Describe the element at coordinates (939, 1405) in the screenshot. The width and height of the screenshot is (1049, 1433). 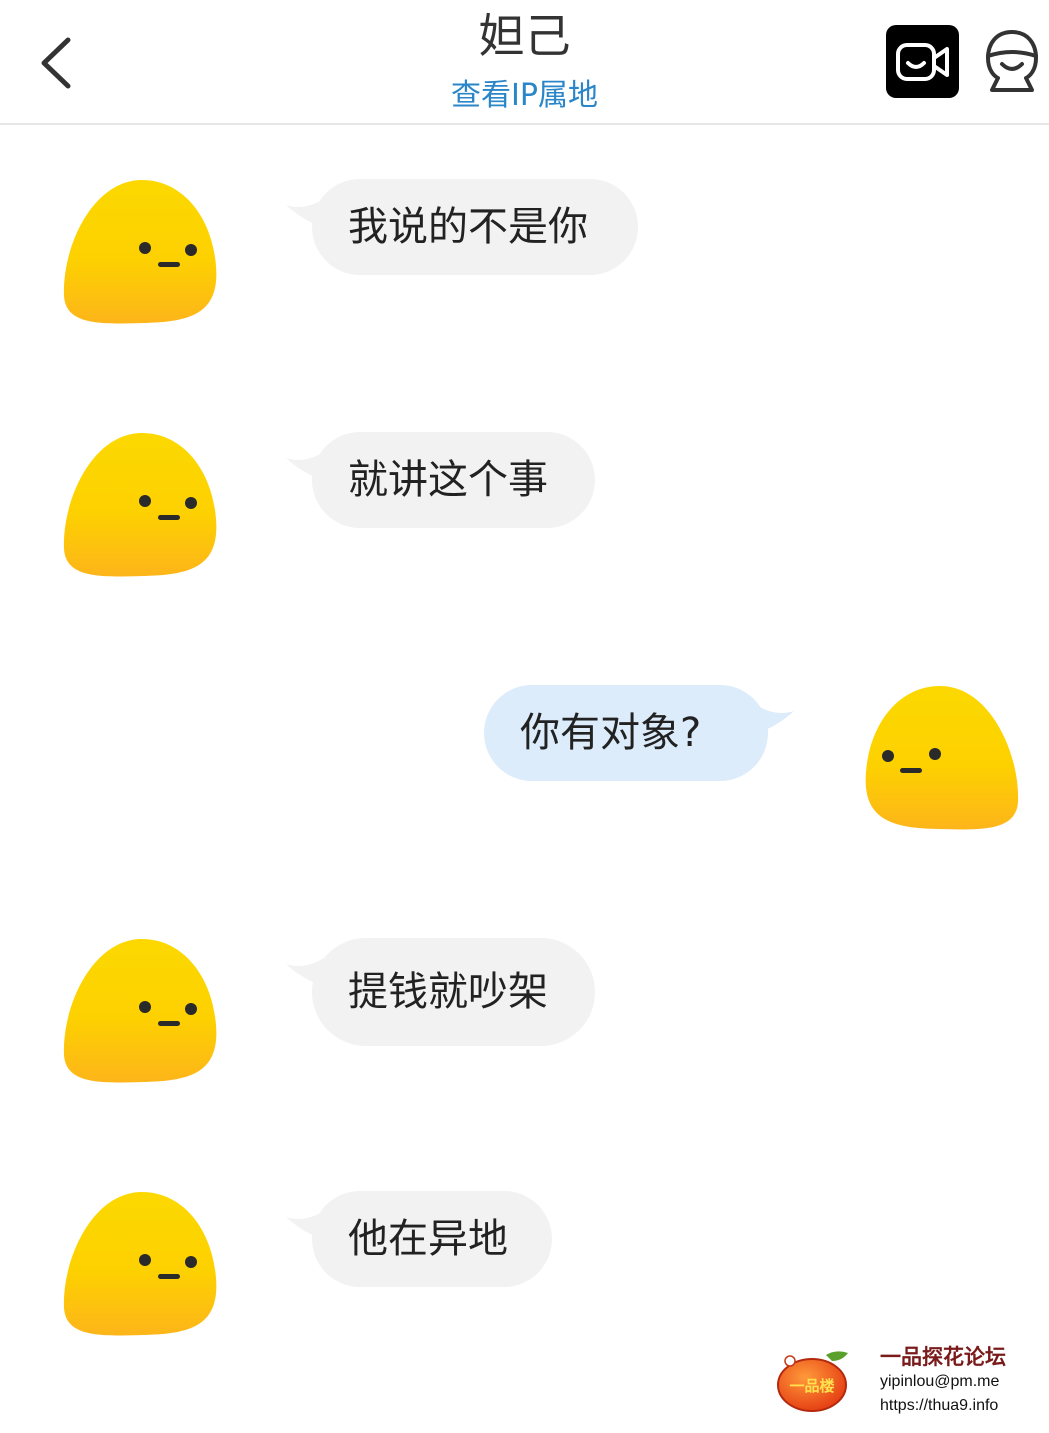
I see `forum-url: https://thua9.info` at that location.